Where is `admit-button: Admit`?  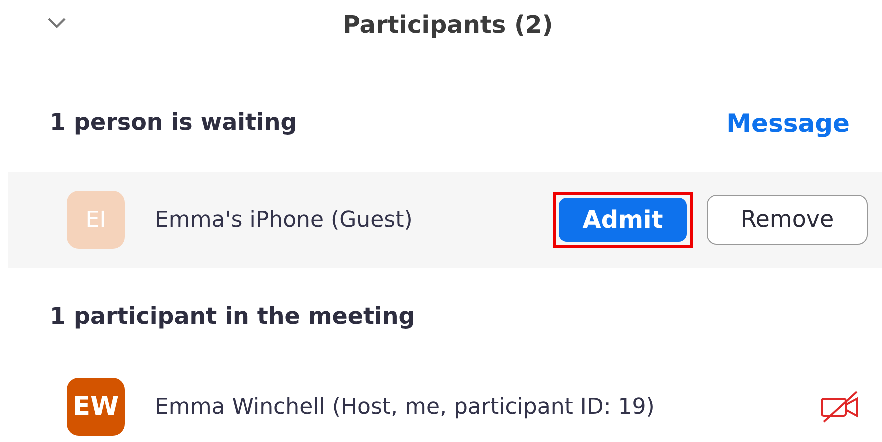 admit-button: Admit is located at coordinates (623, 220).